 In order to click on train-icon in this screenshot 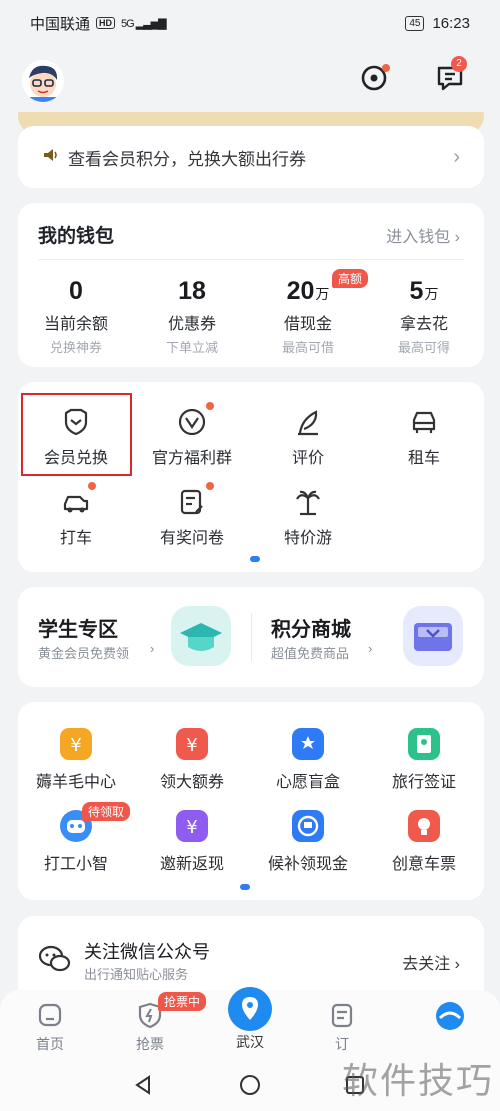, I will do `click(308, 826)`.